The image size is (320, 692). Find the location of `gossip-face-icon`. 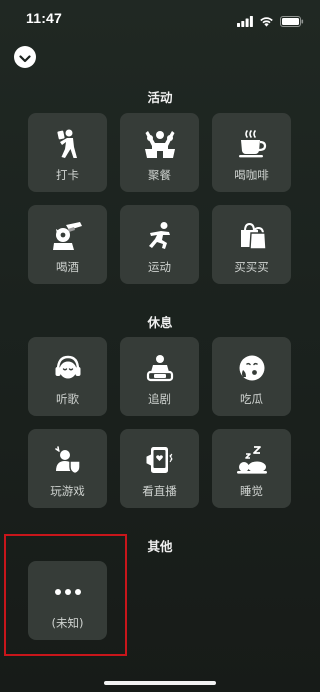

gossip-face-icon is located at coordinates (252, 368).